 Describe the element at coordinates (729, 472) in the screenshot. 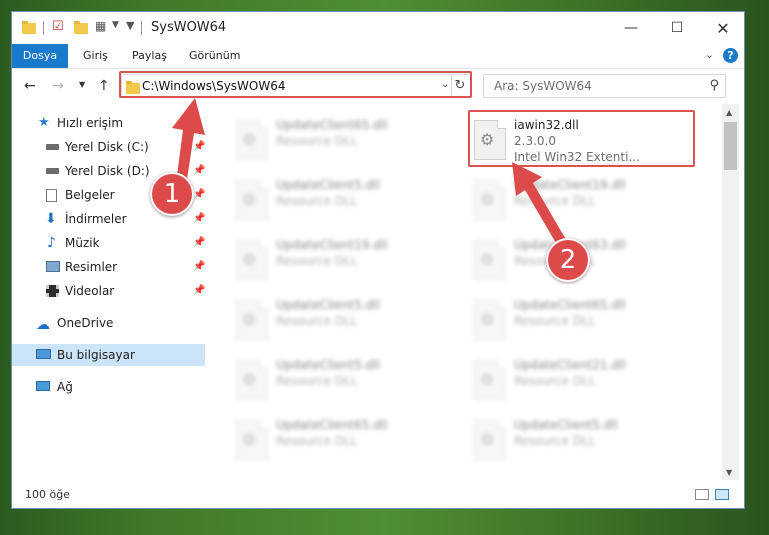

I see `scroll-down-icon: ▼` at that location.